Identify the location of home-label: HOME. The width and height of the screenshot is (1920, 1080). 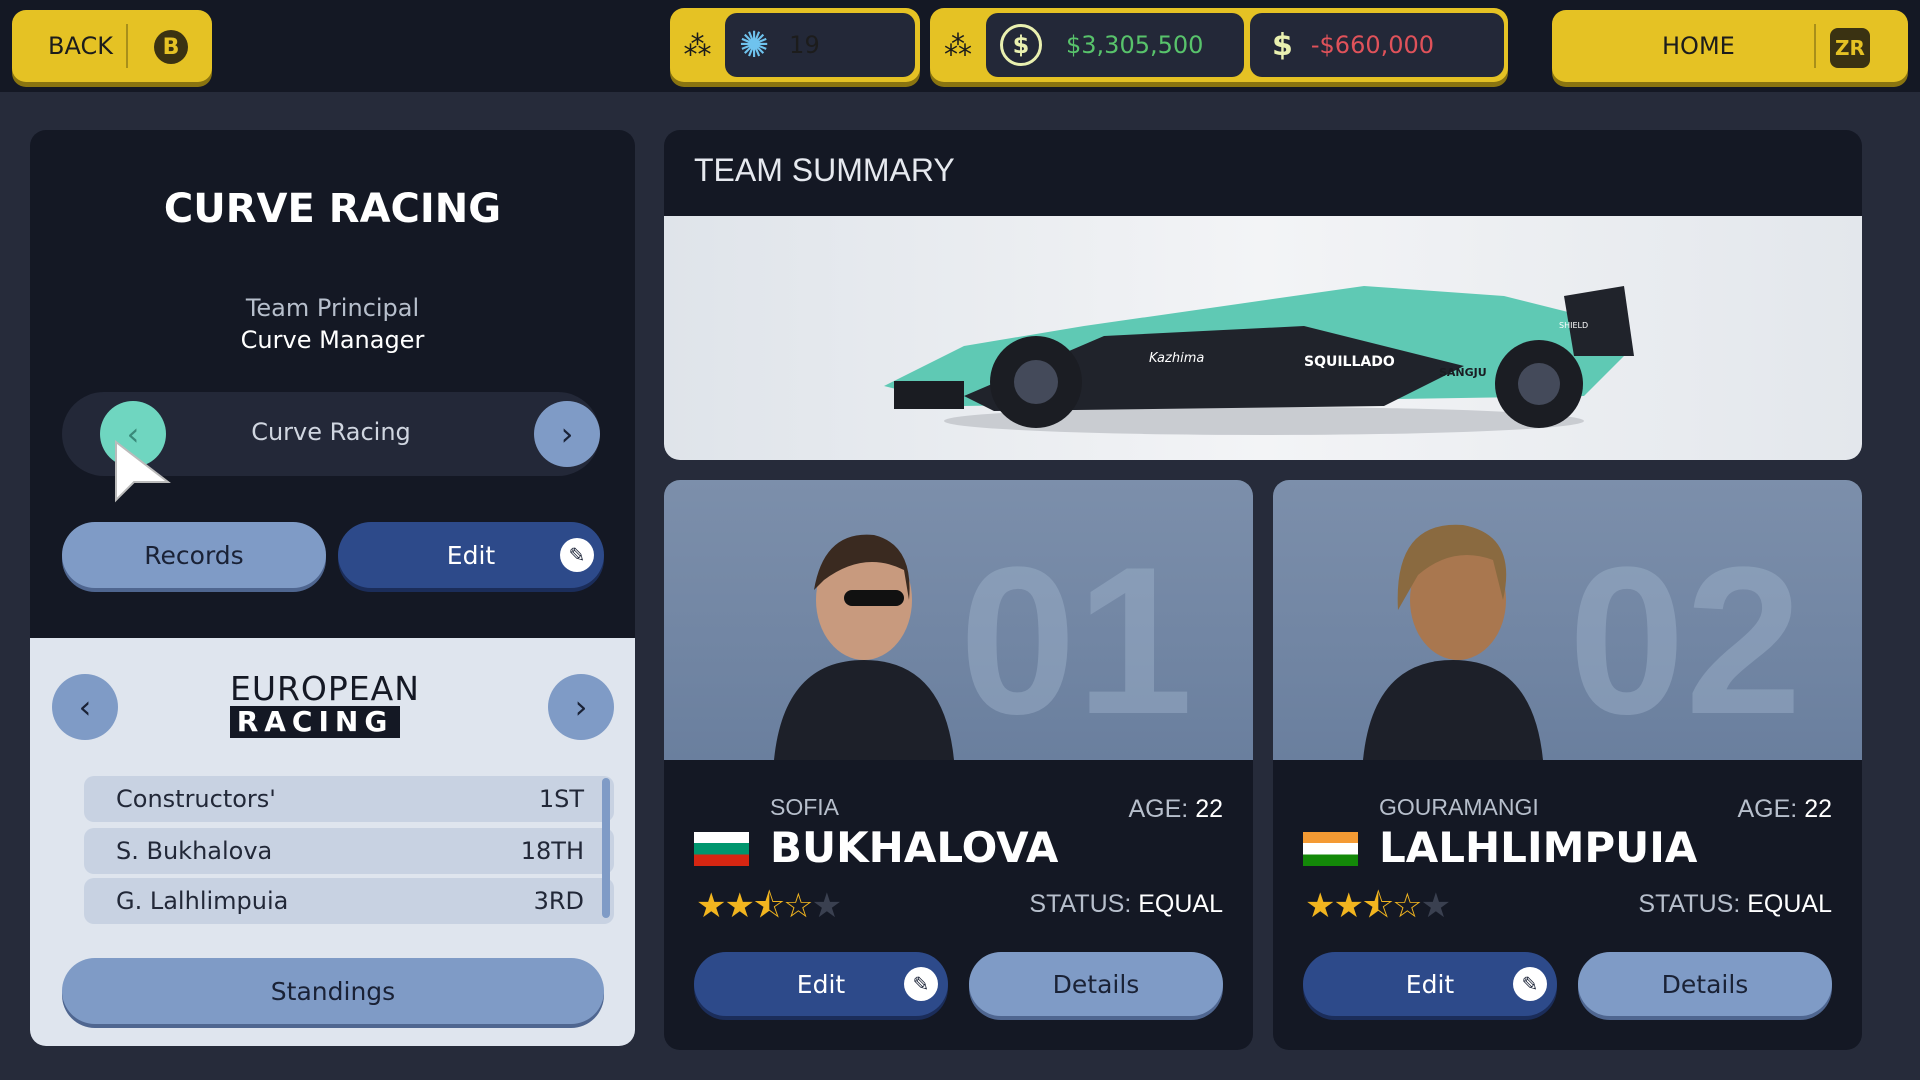
(1698, 46).